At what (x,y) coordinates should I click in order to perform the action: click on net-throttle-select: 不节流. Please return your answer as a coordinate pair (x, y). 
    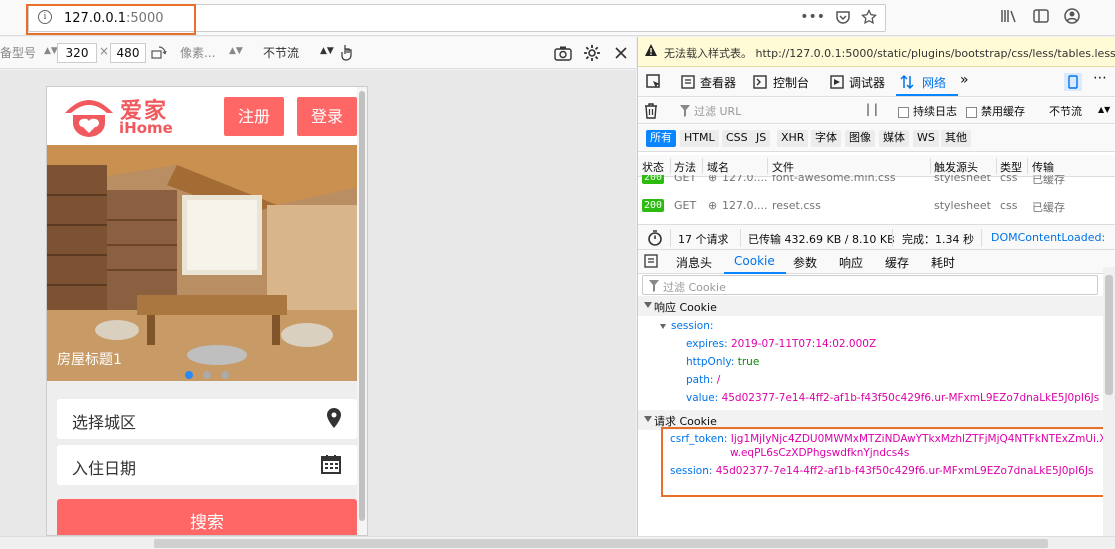
    Looking at the image, I should click on (1065, 111).